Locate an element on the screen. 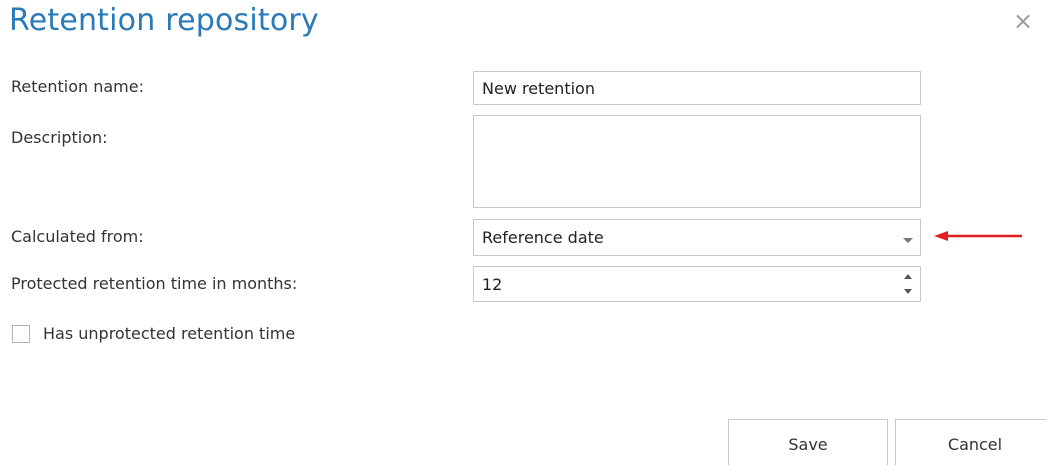  calculated-from-value: Reference date is located at coordinates (543, 237).